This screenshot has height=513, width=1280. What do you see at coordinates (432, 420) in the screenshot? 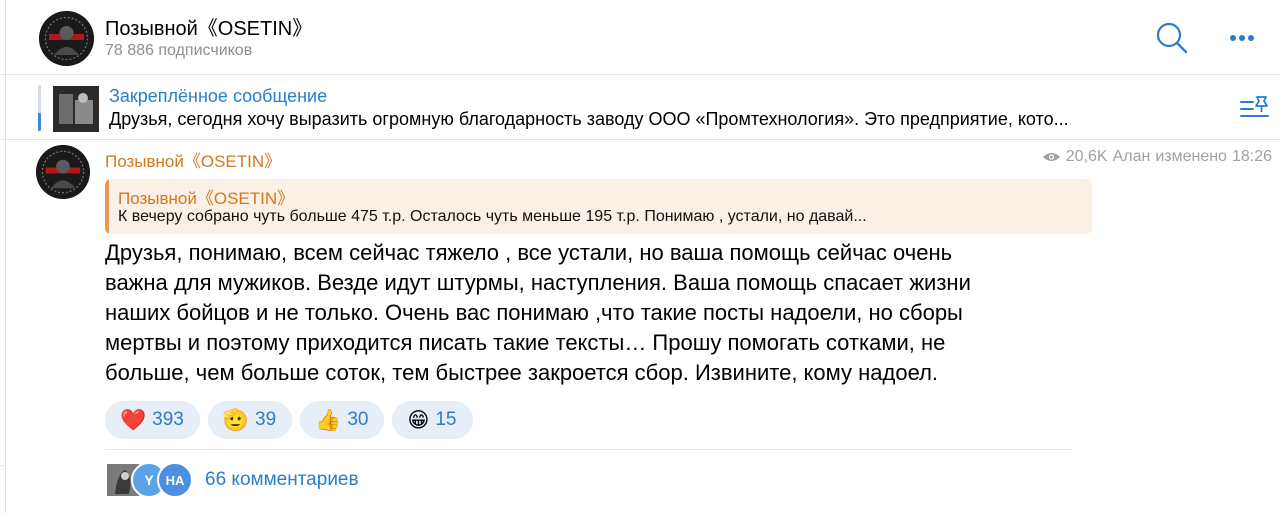
I see `reaction-grin: 😁 15` at bounding box center [432, 420].